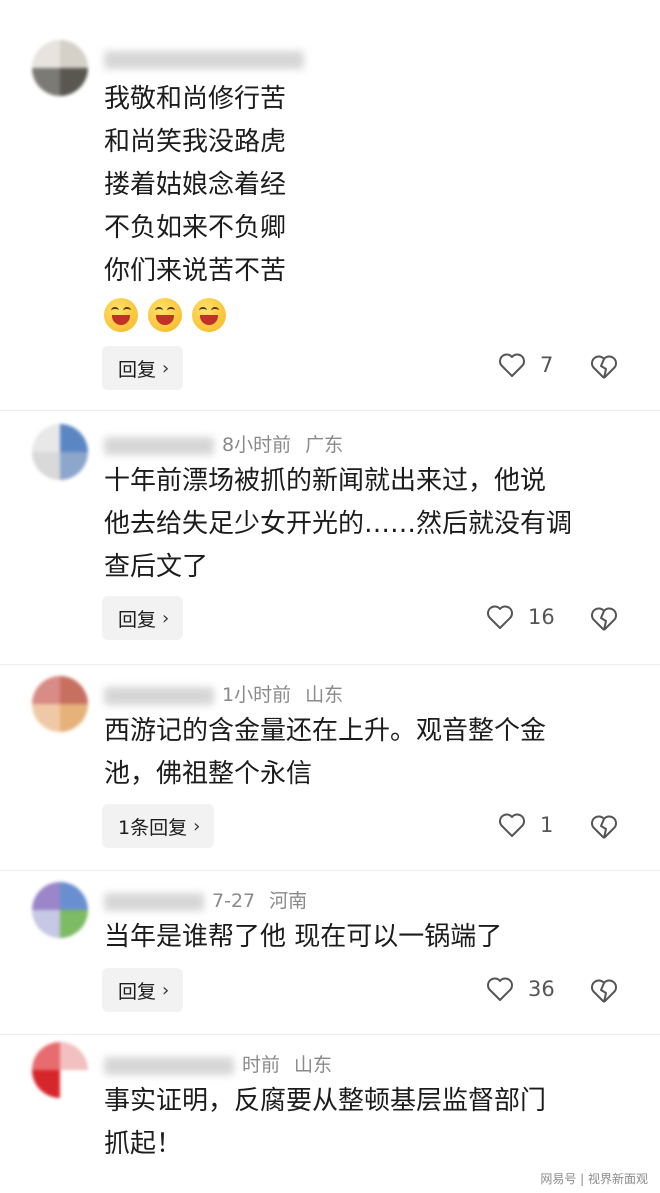  What do you see at coordinates (541, 989) in the screenshot?
I see `like-count: 36` at bounding box center [541, 989].